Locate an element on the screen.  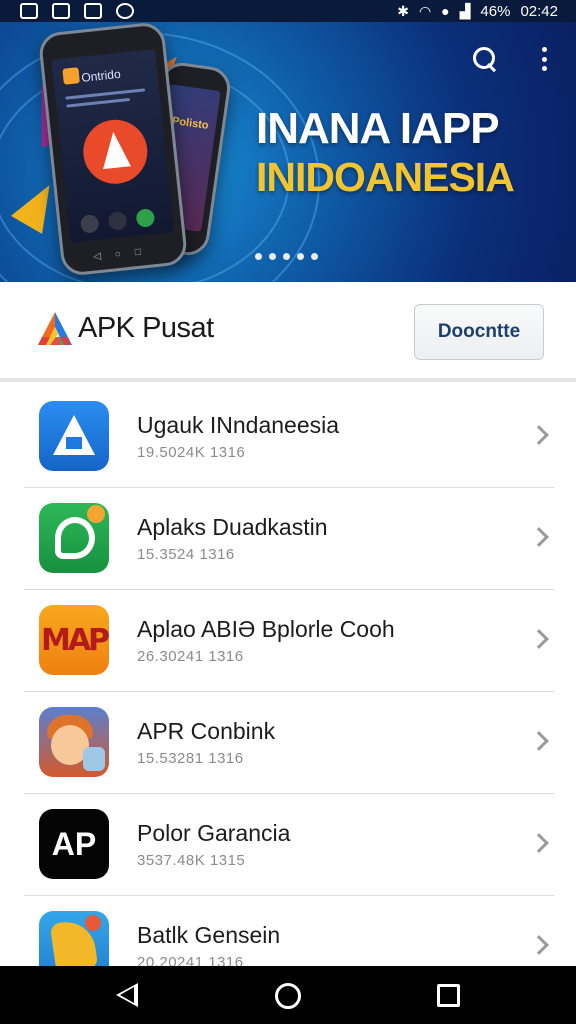
status-left-icons is located at coordinates (77, 11).